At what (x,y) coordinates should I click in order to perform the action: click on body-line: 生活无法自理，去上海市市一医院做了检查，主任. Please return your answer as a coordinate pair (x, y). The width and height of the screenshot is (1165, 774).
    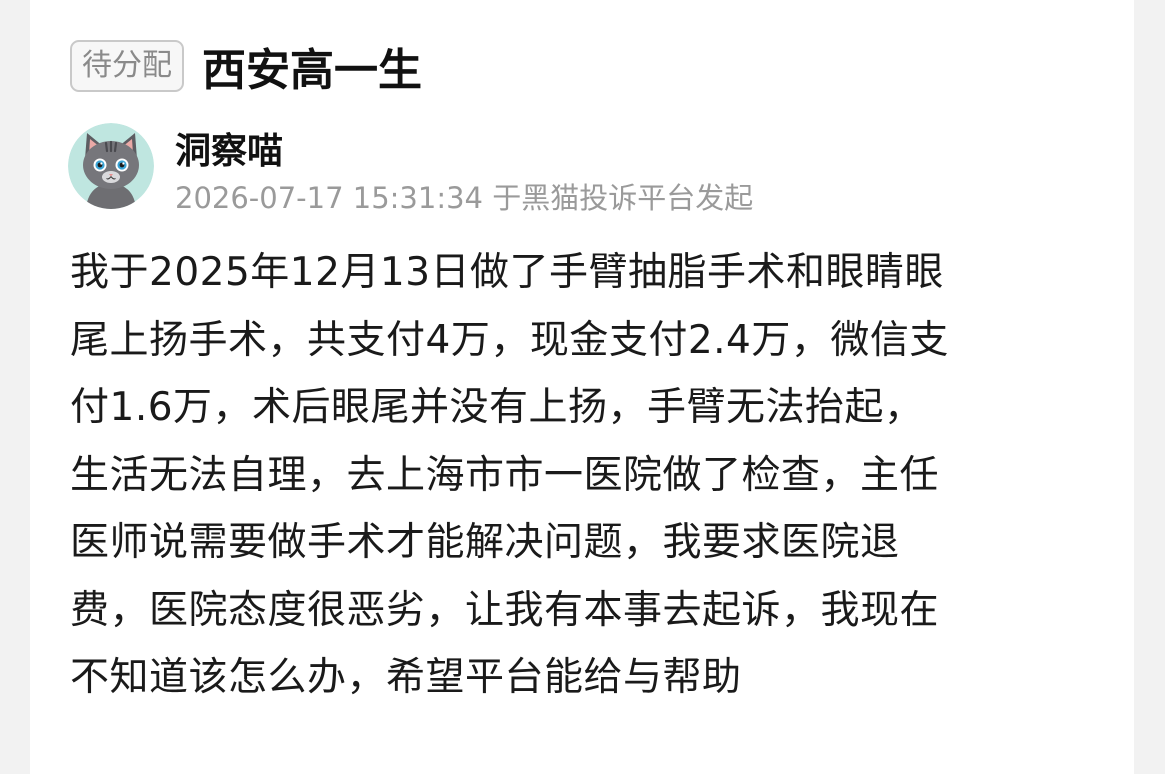
    Looking at the image, I should click on (505, 475).